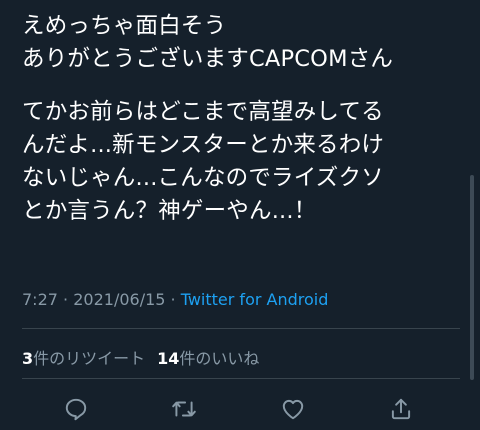 The width and height of the screenshot is (480, 430). Describe the element at coordinates (168, 358) in the screenshot. I see `likes-count: 14` at that location.